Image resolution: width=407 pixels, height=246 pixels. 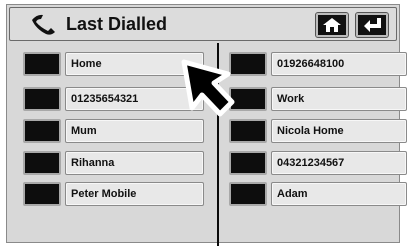 What do you see at coordinates (339, 64) in the screenshot?
I see `contact-label: 01926648100` at bounding box center [339, 64].